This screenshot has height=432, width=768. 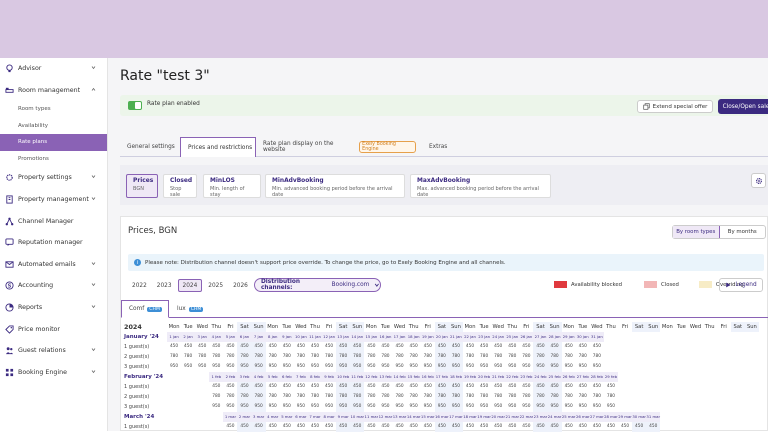 What do you see at coordinates (442, 147) in the screenshot?
I see `tab-extras: Extras` at bounding box center [442, 147].